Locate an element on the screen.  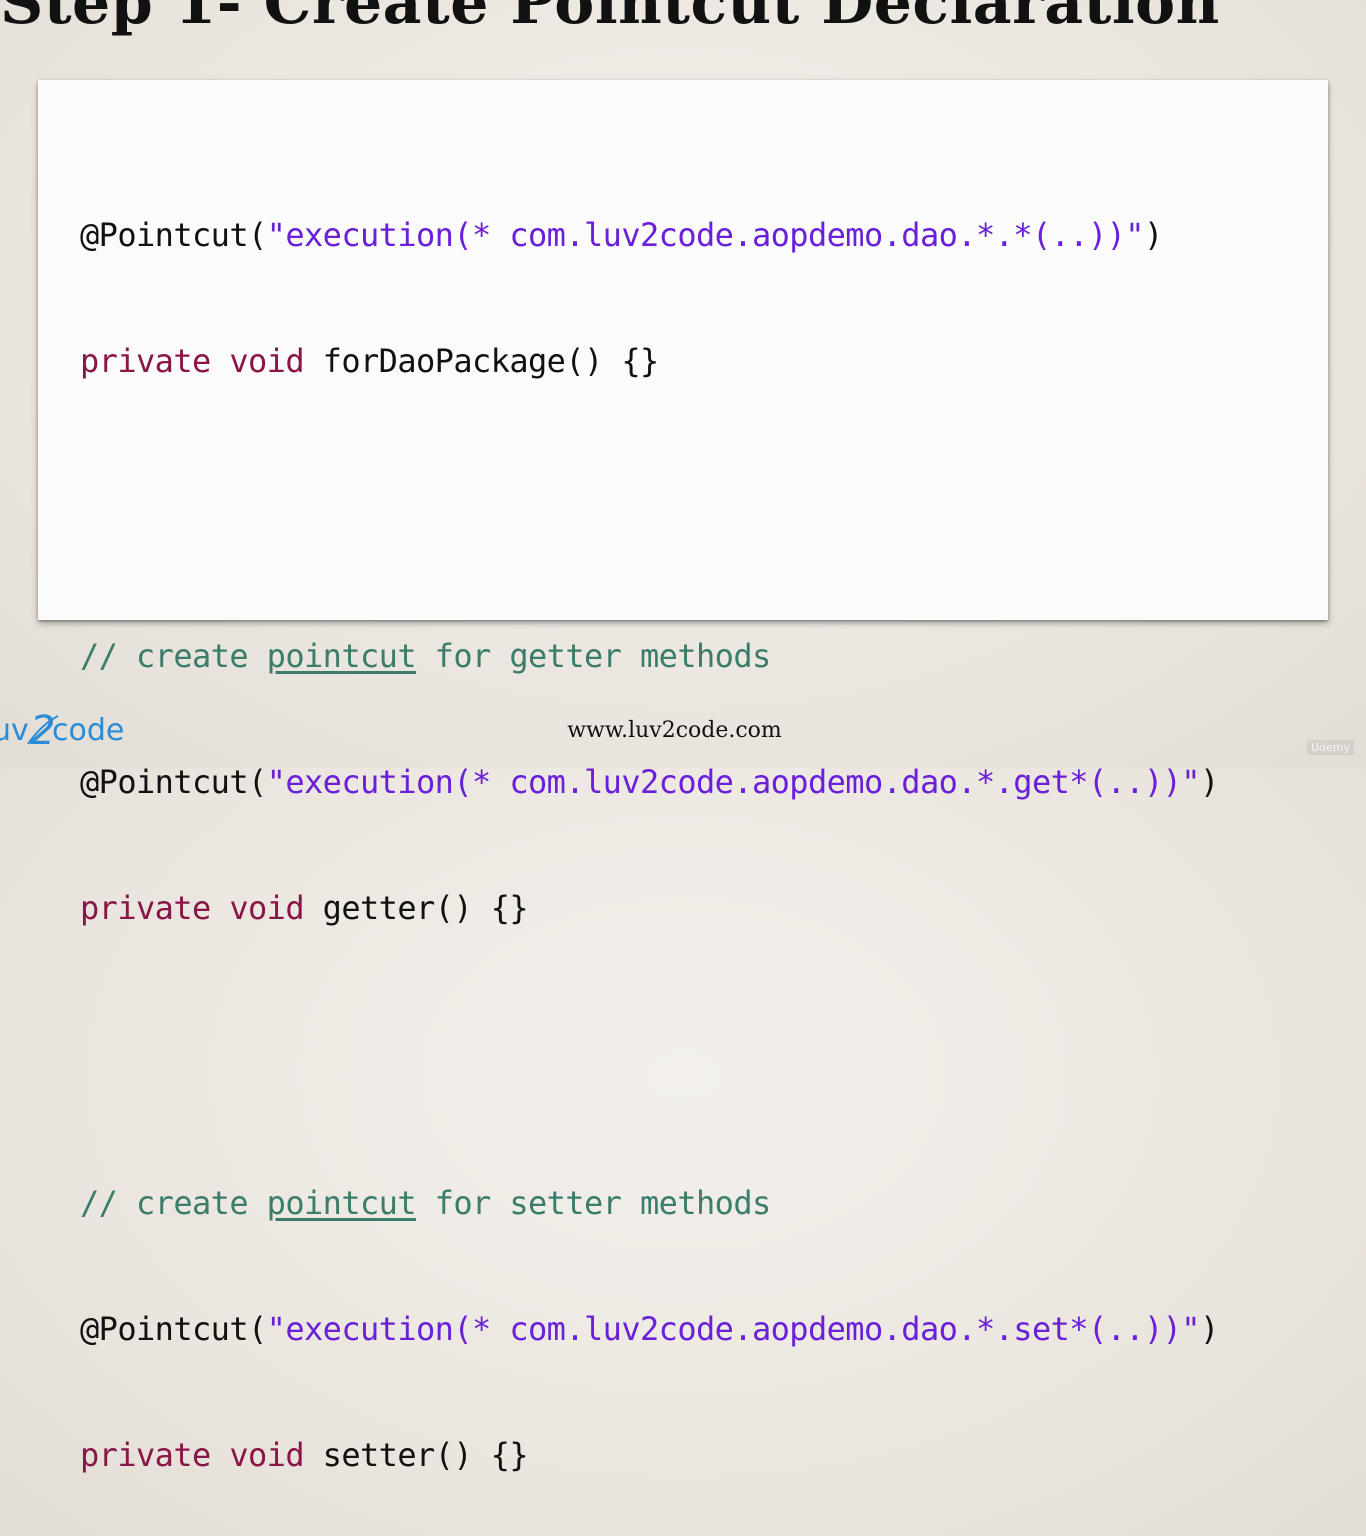
code-line-comment-2: // create pointcut for getter methods is located at coordinates (649, 656).